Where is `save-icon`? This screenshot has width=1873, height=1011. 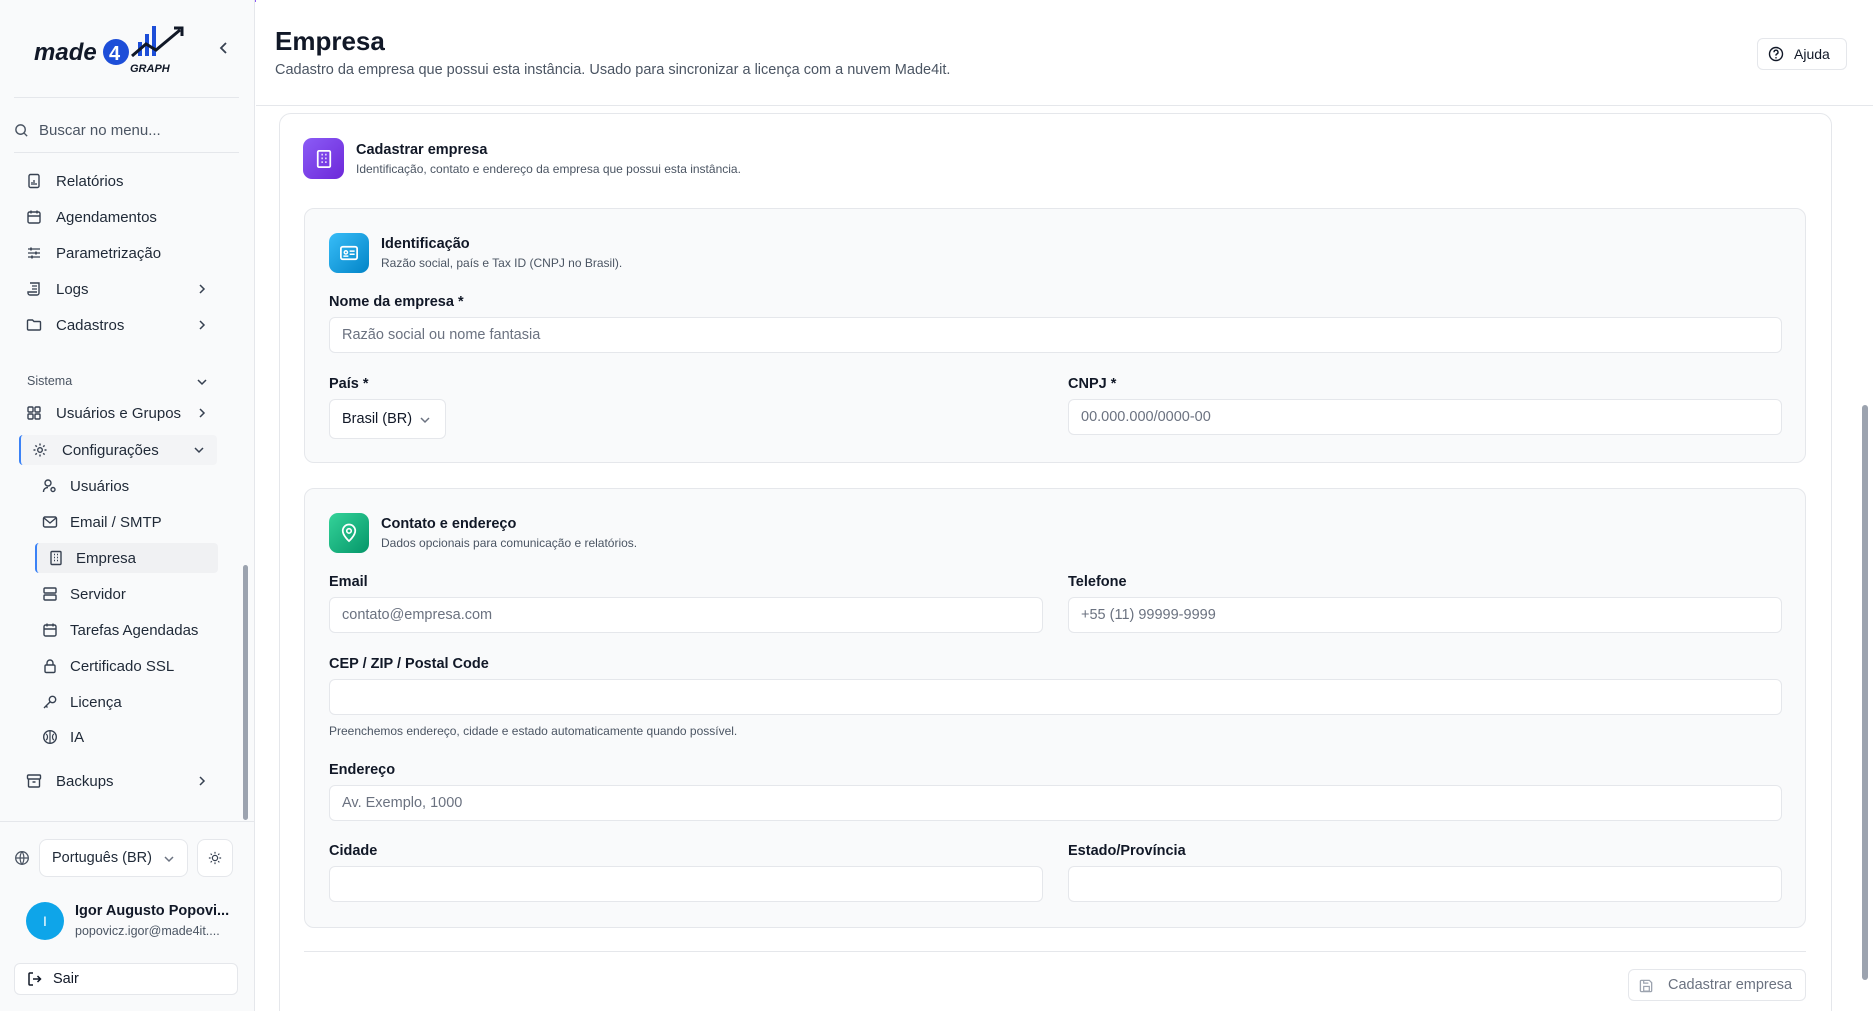 save-icon is located at coordinates (1646, 985).